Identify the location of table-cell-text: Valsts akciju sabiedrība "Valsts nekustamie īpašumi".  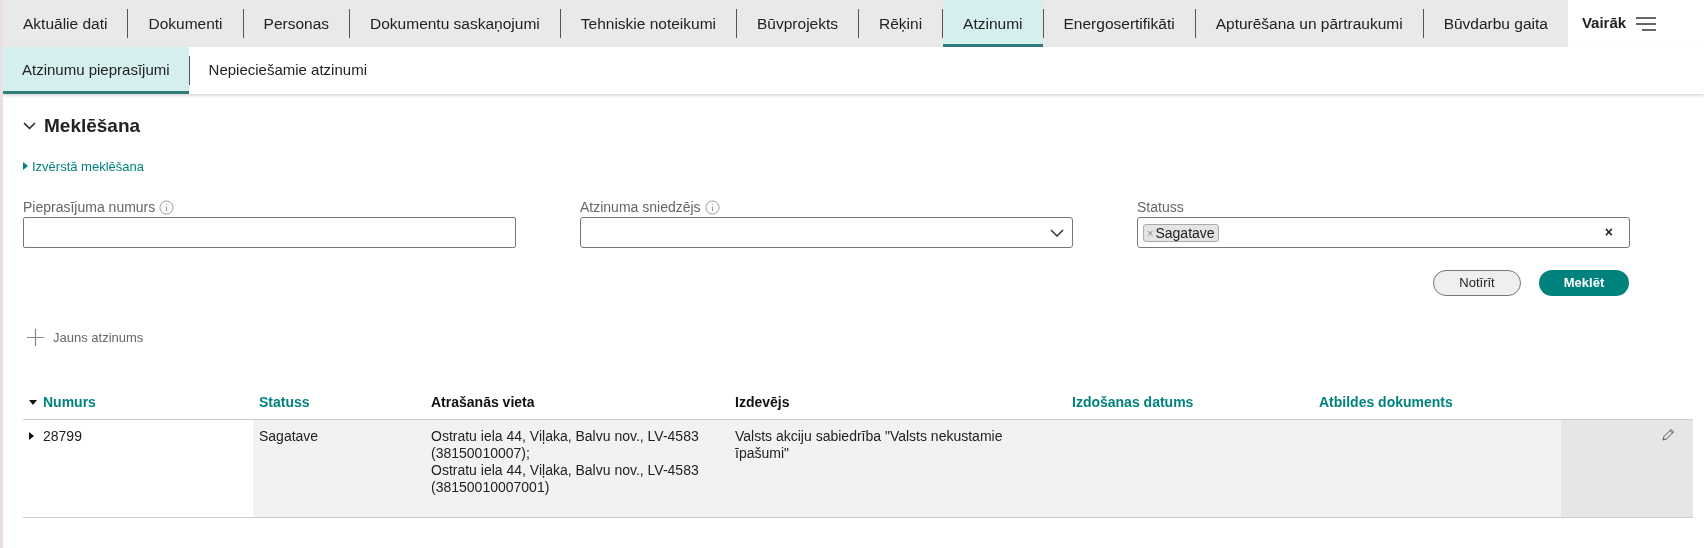
(869, 444).